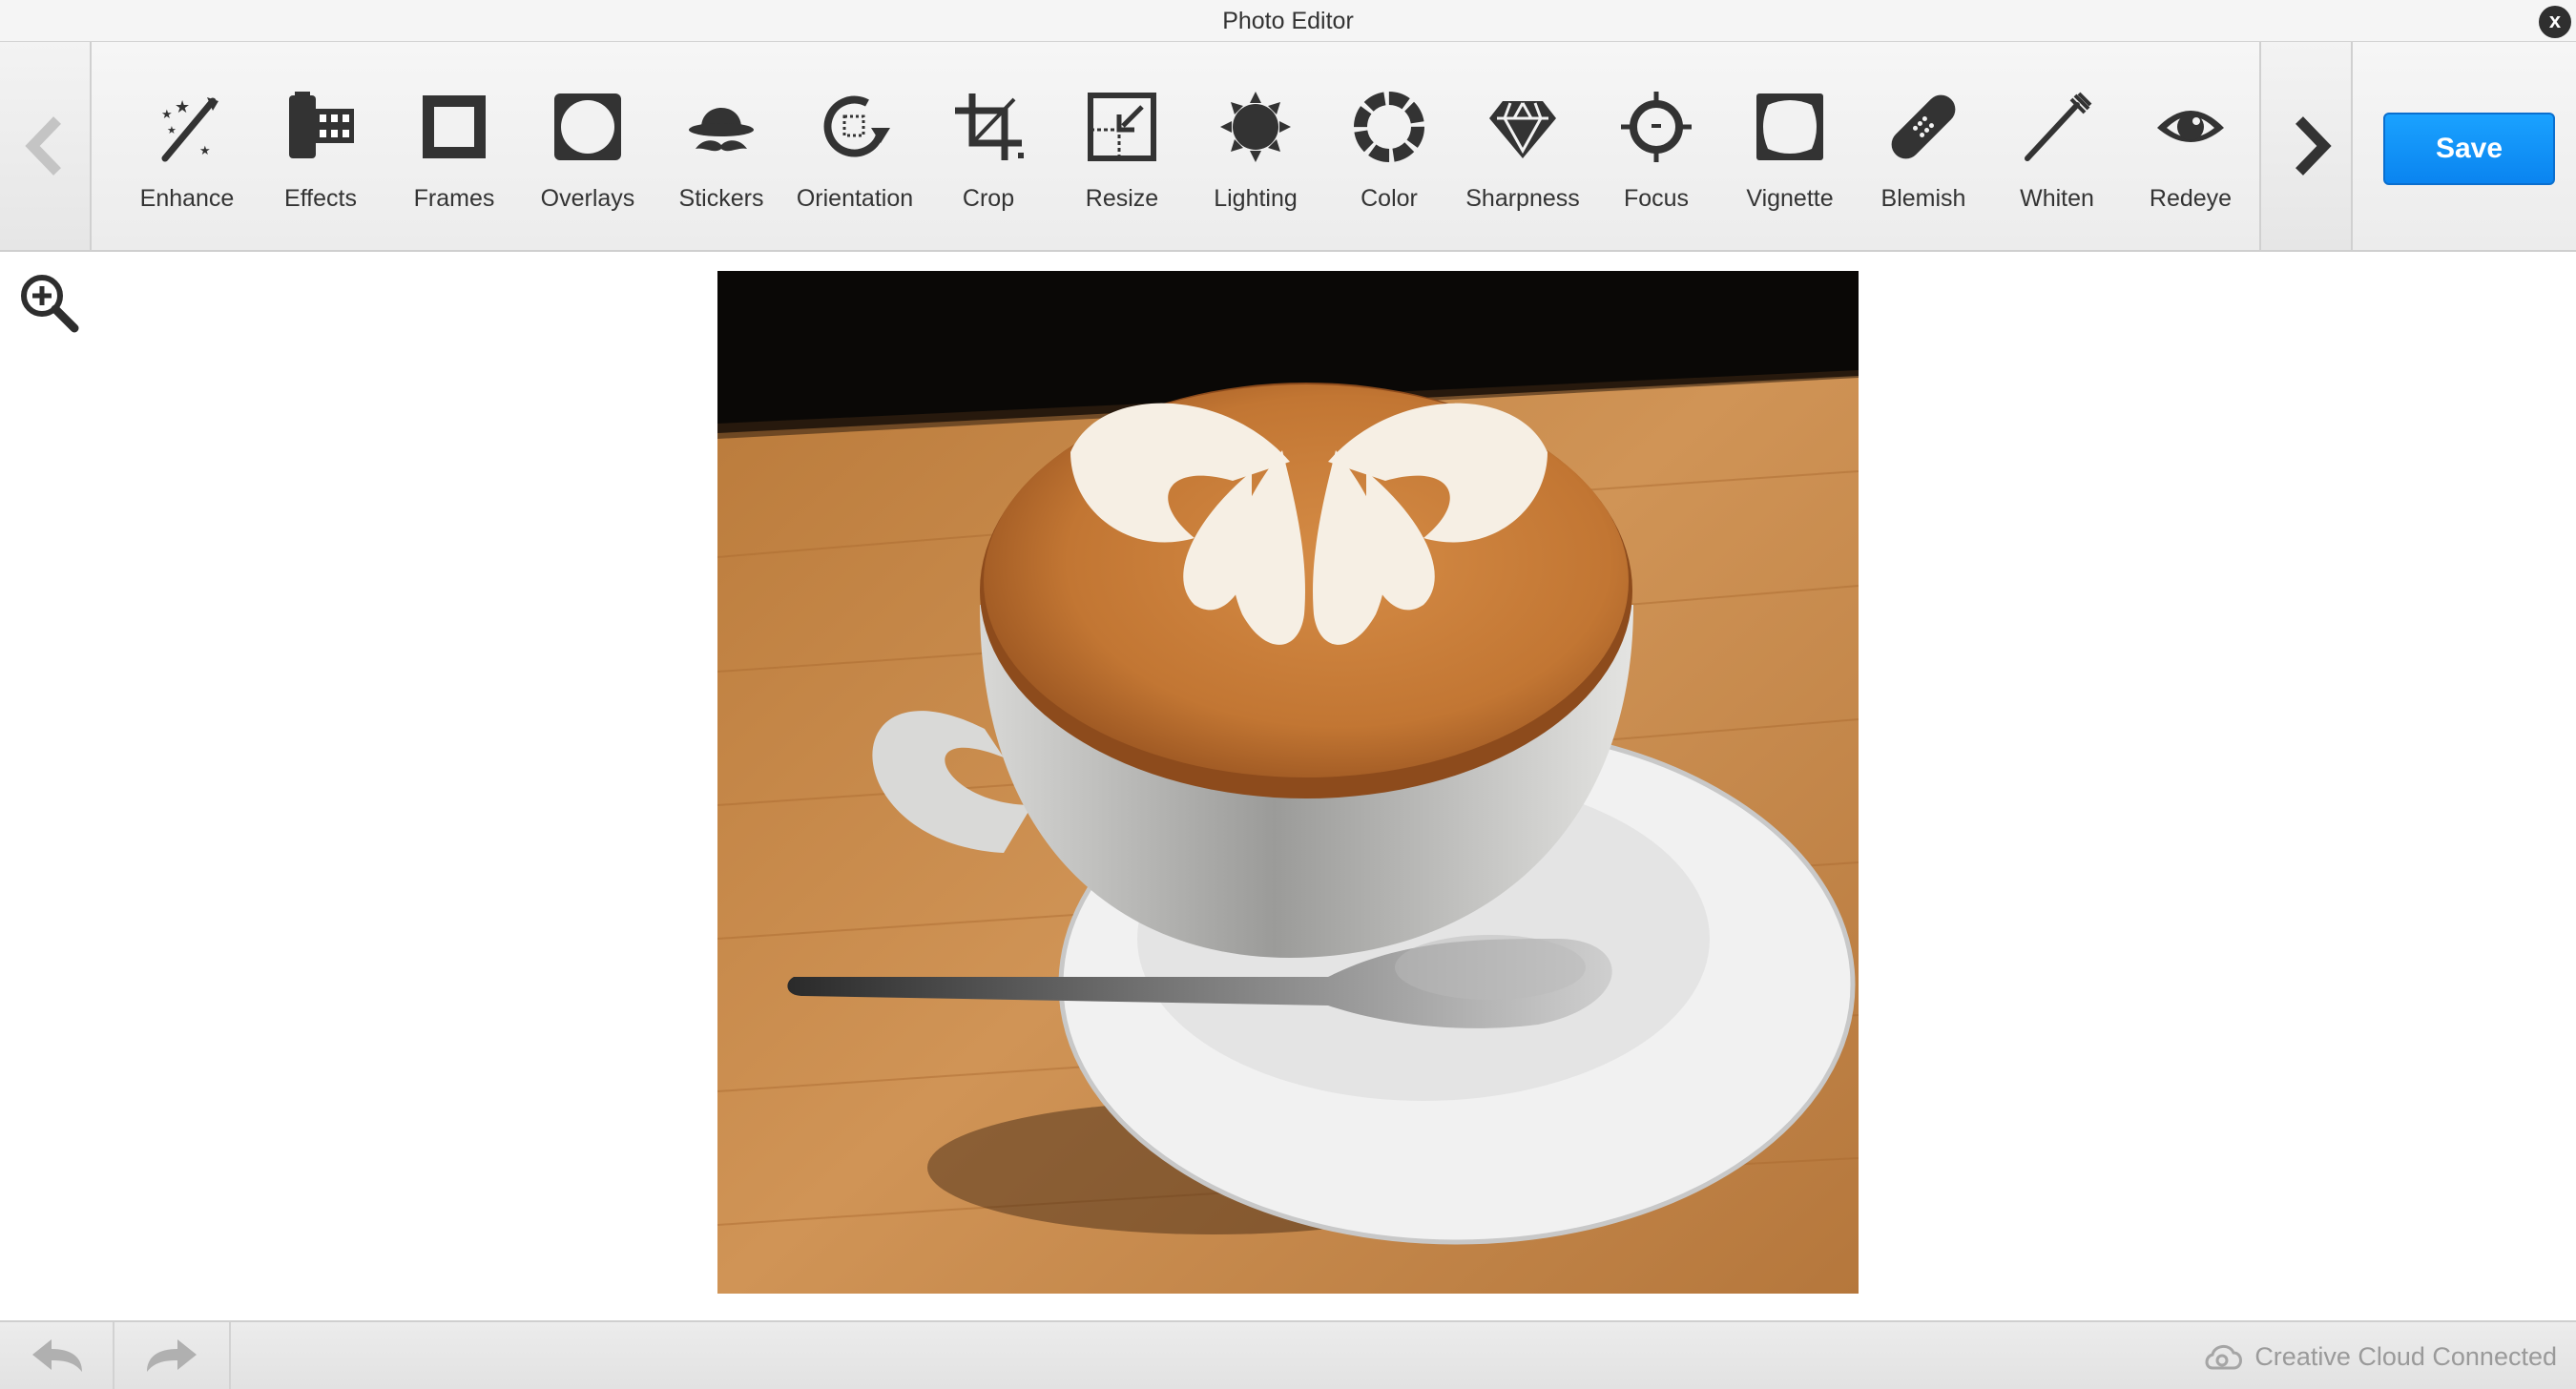 The height and width of the screenshot is (1389, 2576). I want to click on undo-button, so click(57, 1356).